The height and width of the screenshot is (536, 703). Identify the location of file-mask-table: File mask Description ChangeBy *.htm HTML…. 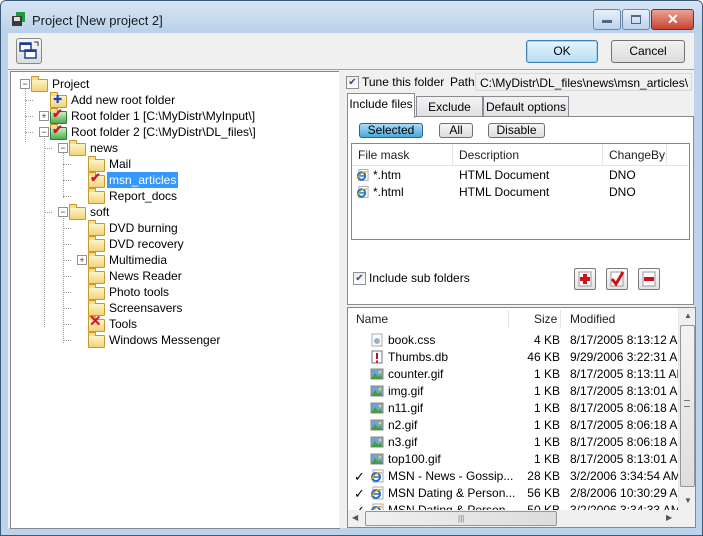
(520, 191).